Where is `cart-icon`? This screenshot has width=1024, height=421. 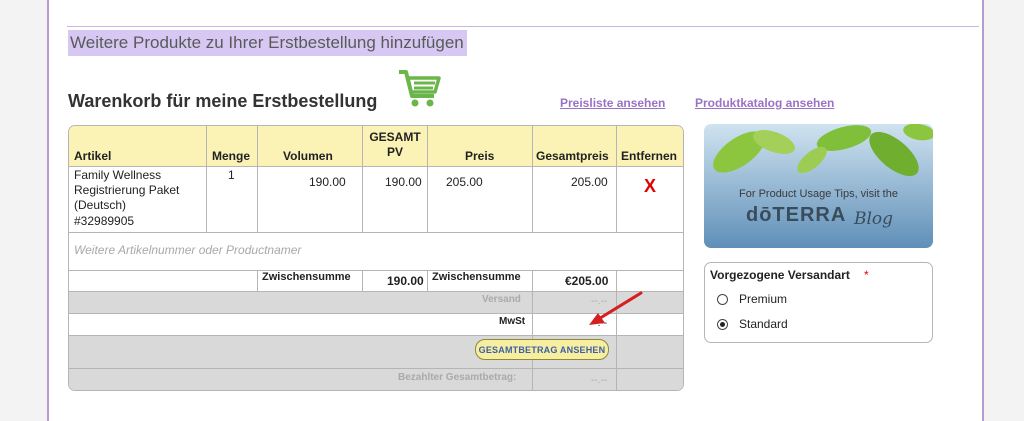 cart-icon is located at coordinates (420, 88).